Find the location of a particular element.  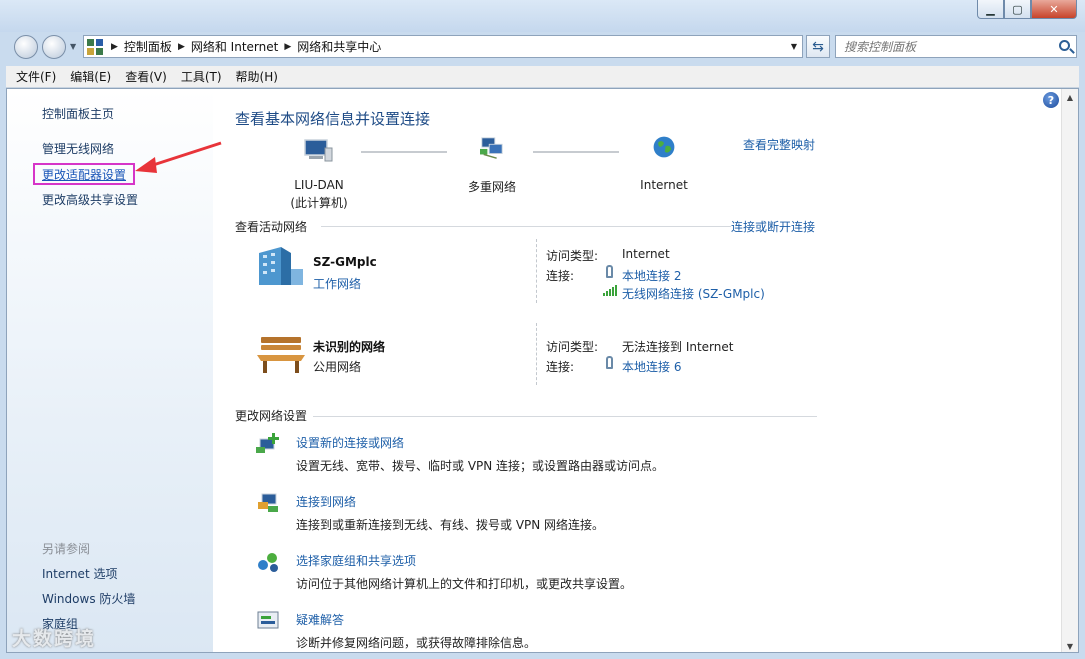

breadcrumb-control-panel: ▶ 控制面板 is located at coordinates (138, 46).